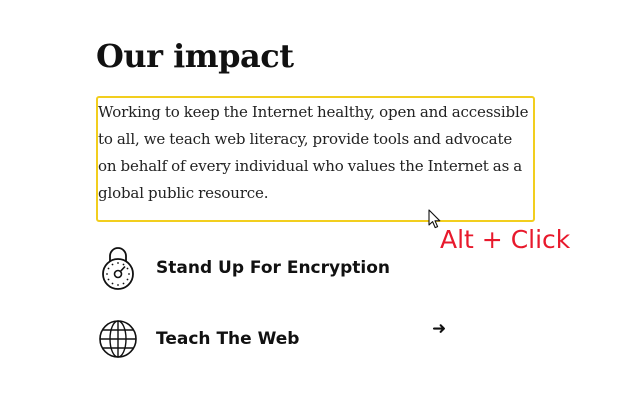 The width and height of the screenshot is (640, 400). I want to click on impact-item-teach-the-web: Teach The Web, so click(198, 339).